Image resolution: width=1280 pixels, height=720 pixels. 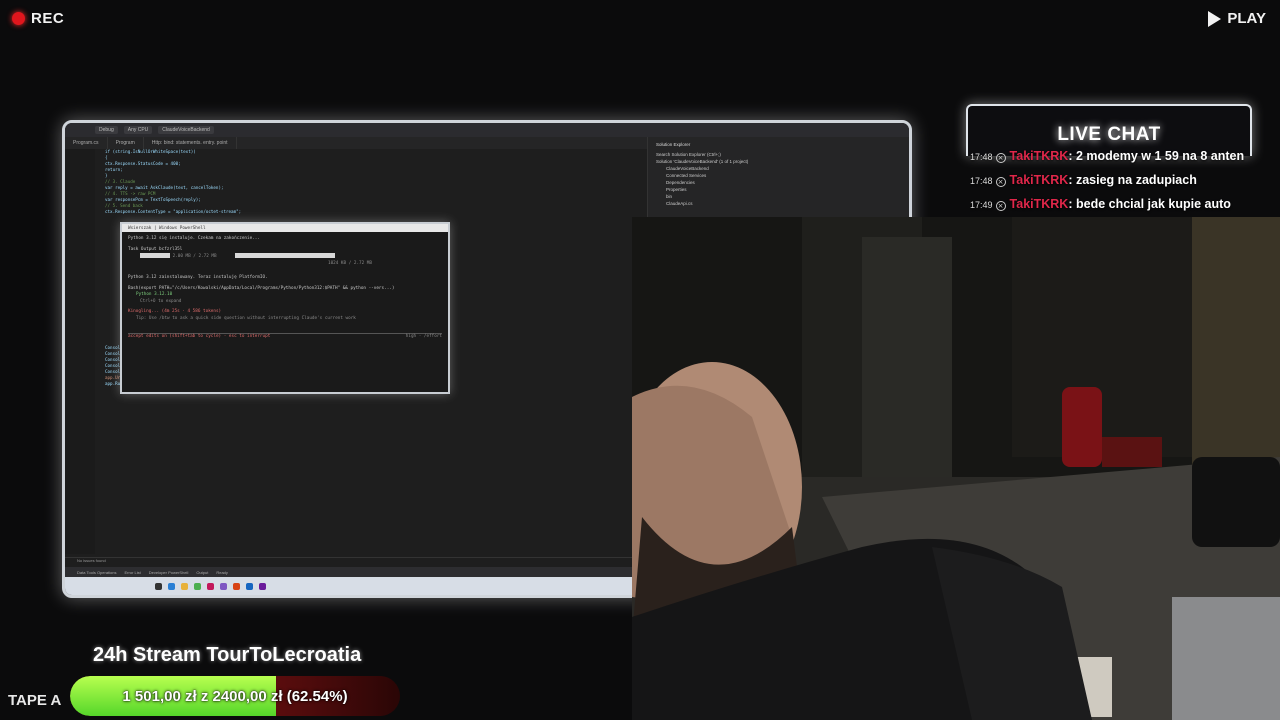 I want to click on bottom-tab: Developer PowerShell, so click(x=169, y=572).